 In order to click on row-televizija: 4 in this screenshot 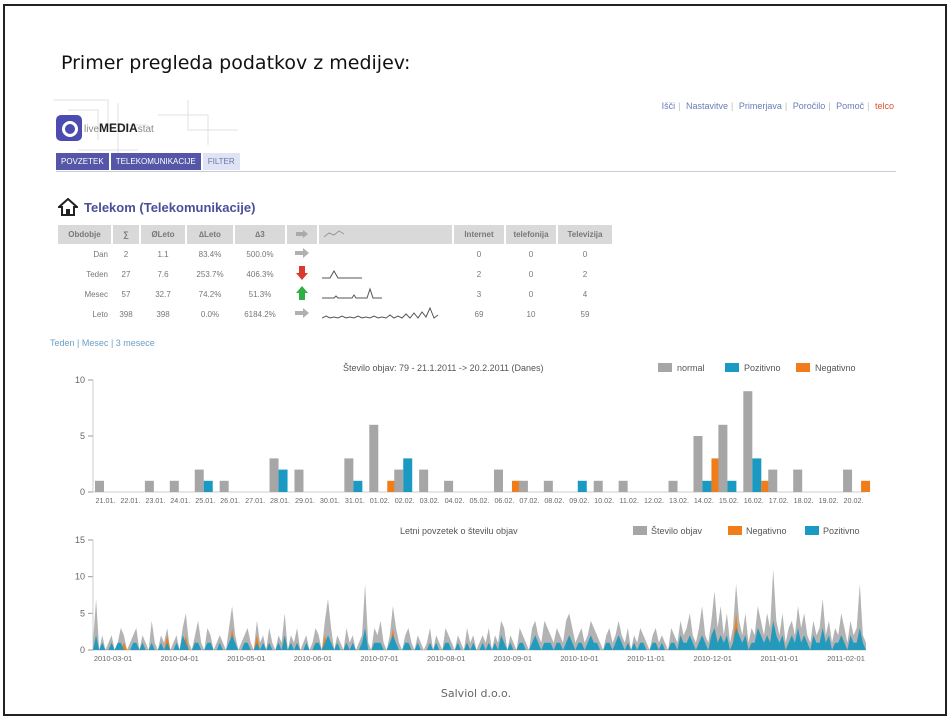, I will do `click(585, 294)`.